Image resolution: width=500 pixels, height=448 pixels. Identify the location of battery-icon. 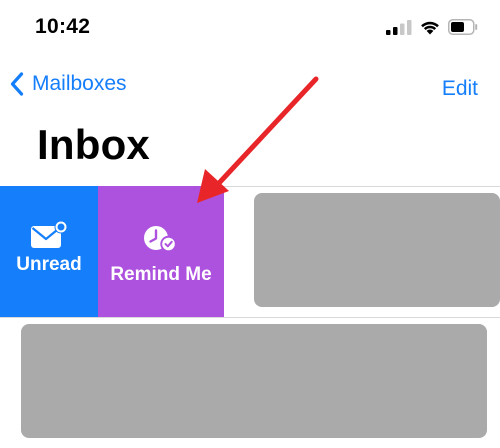
(463, 27).